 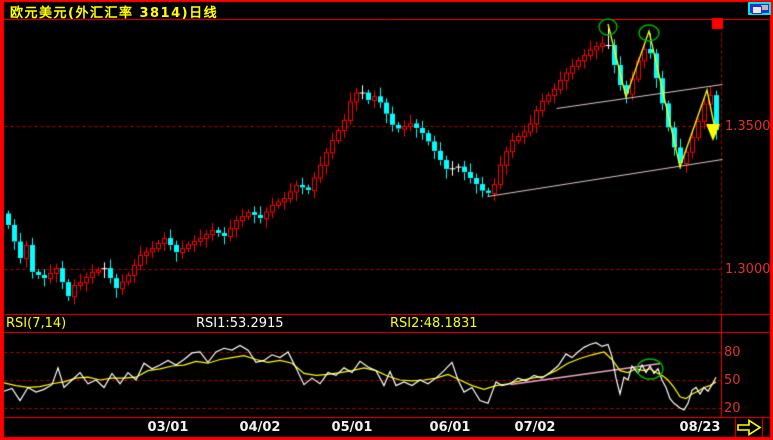 I want to click on next-page-arrow-icon, so click(x=749, y=427).